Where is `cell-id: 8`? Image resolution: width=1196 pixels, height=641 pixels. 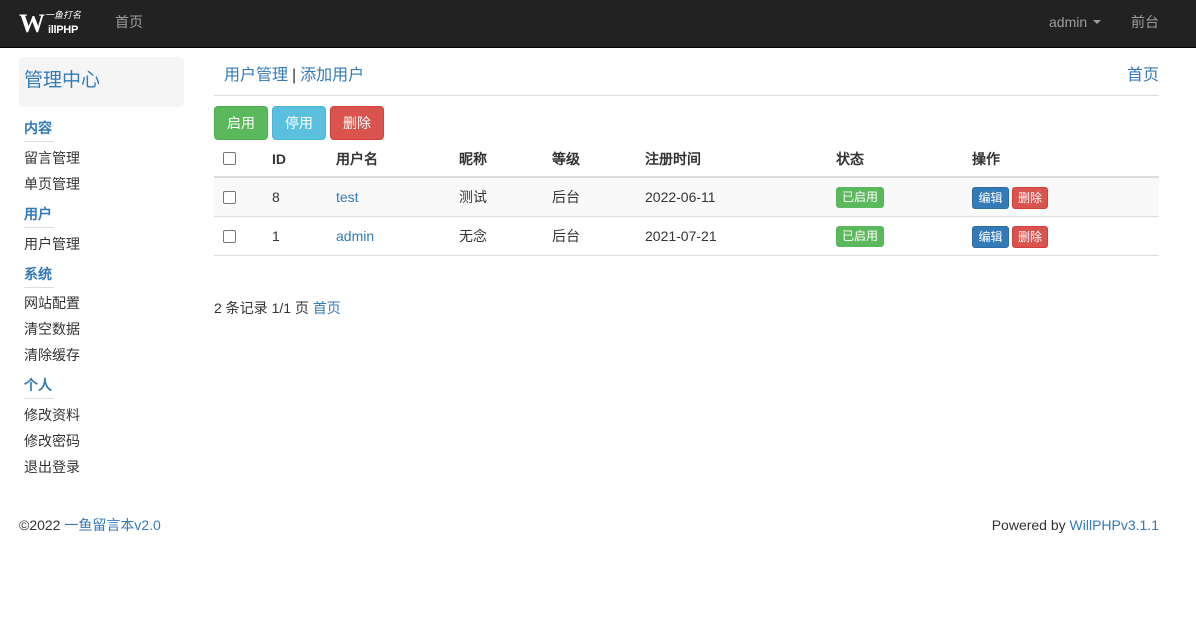 cell-id: 8 is located at coordinates (276, 197).